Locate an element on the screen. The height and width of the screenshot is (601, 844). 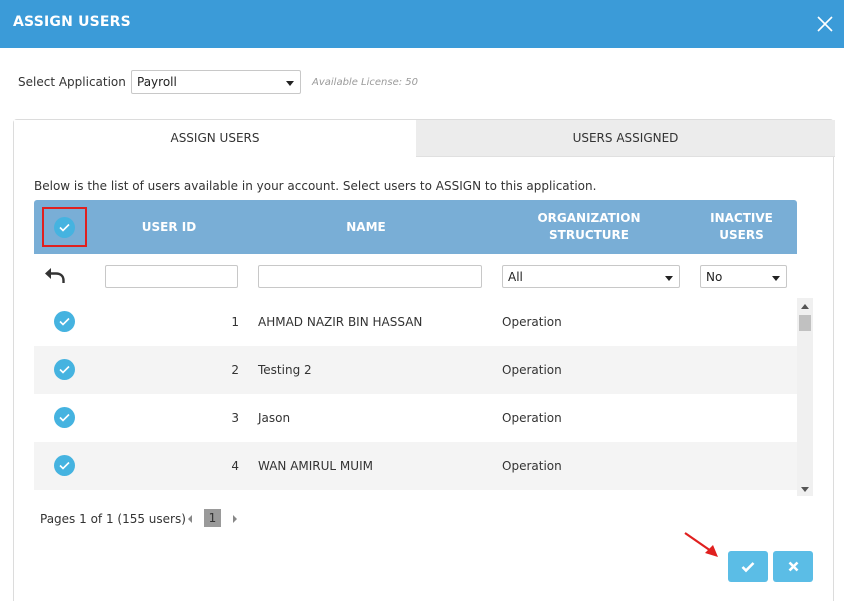
select-all-checkbox is located at coordinates (64, 227).